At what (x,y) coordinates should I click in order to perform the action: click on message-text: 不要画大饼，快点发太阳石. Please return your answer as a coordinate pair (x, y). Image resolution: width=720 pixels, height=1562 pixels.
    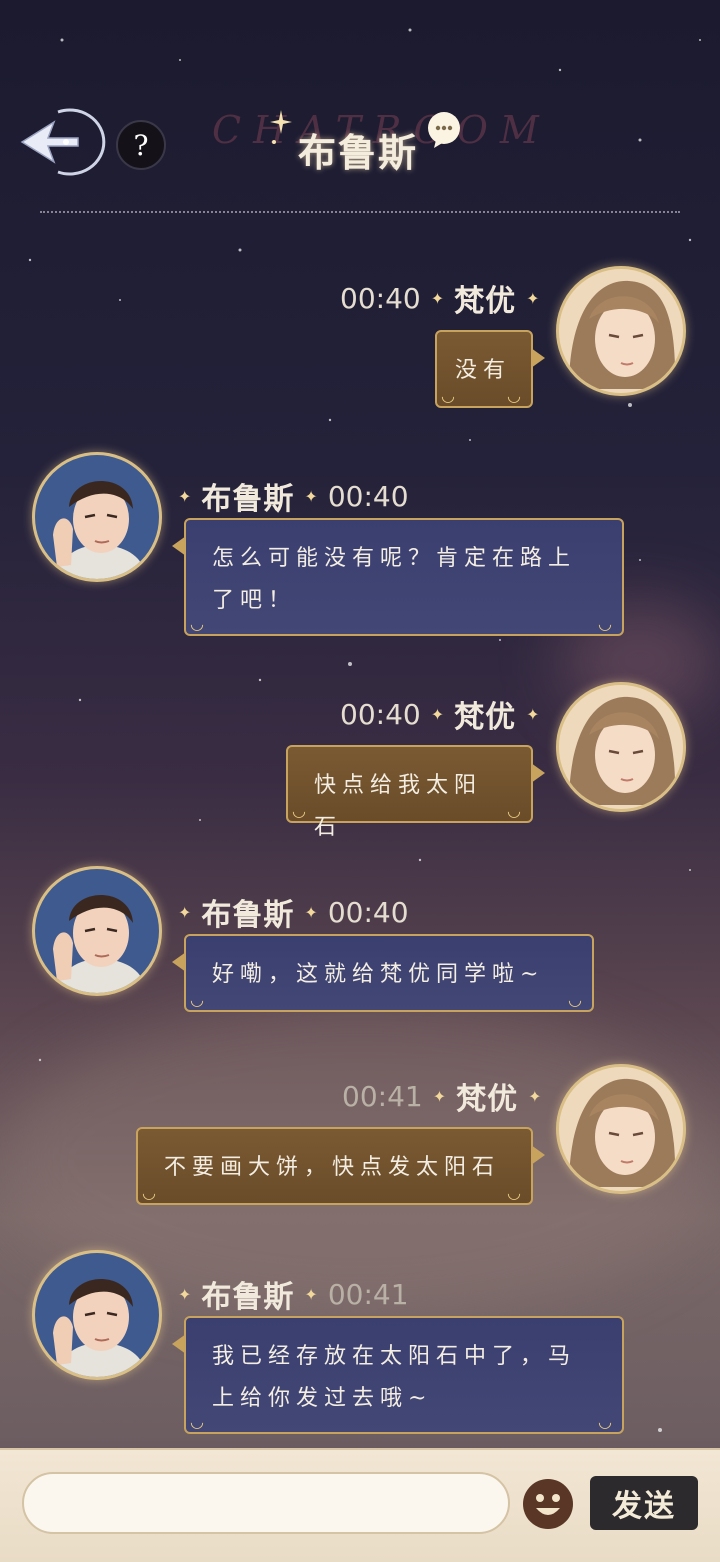
    Looking at the image, I should click on (332, 1167).